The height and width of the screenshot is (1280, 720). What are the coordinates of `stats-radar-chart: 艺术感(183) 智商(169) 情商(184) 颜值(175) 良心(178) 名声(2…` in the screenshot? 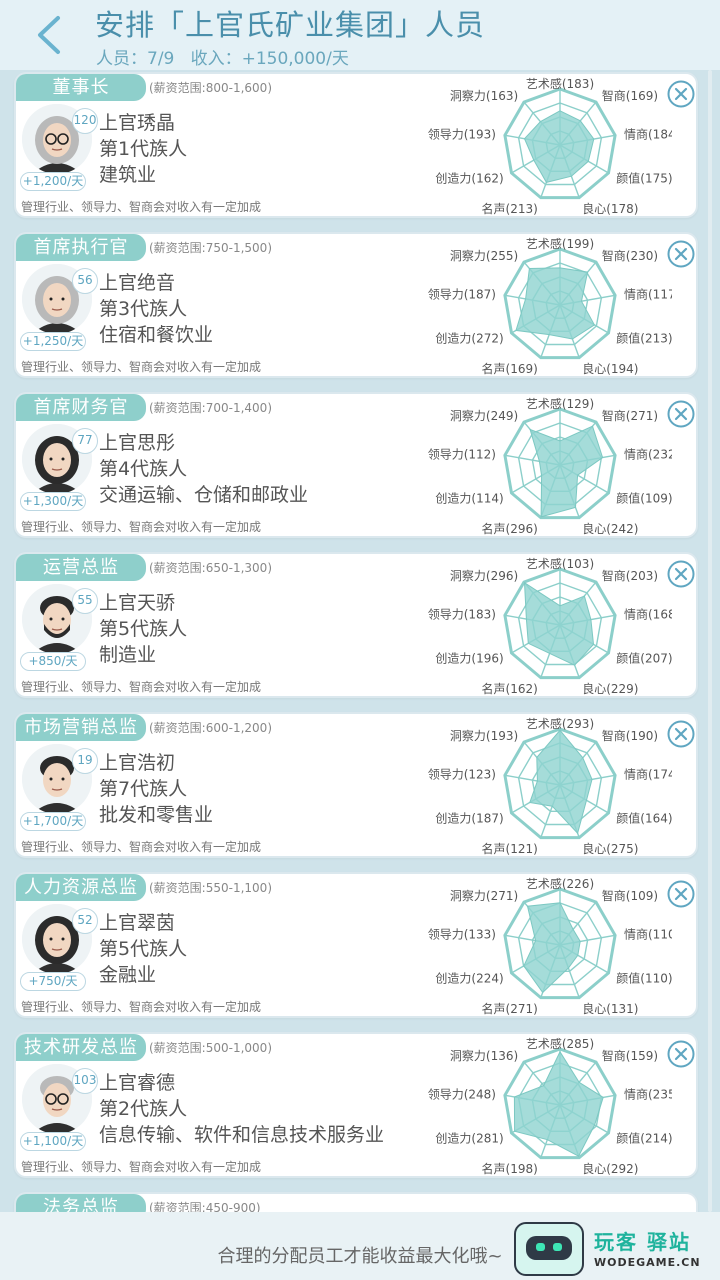 It's located at (550, 146).